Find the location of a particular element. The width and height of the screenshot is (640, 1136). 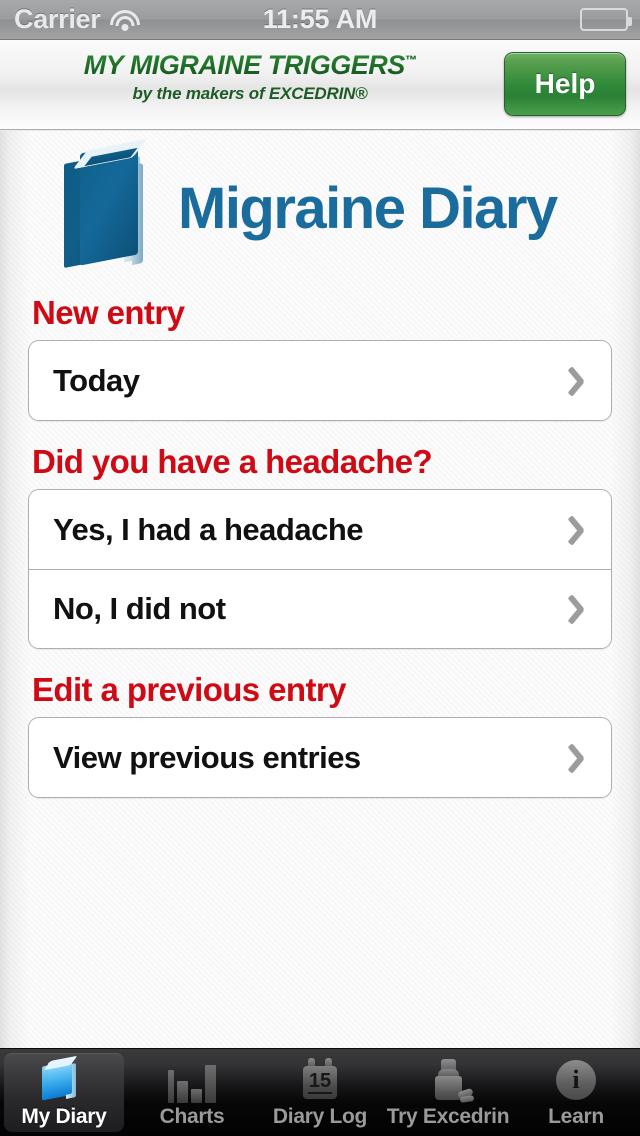

section-label: New entry is located at coordinates (108, 312).